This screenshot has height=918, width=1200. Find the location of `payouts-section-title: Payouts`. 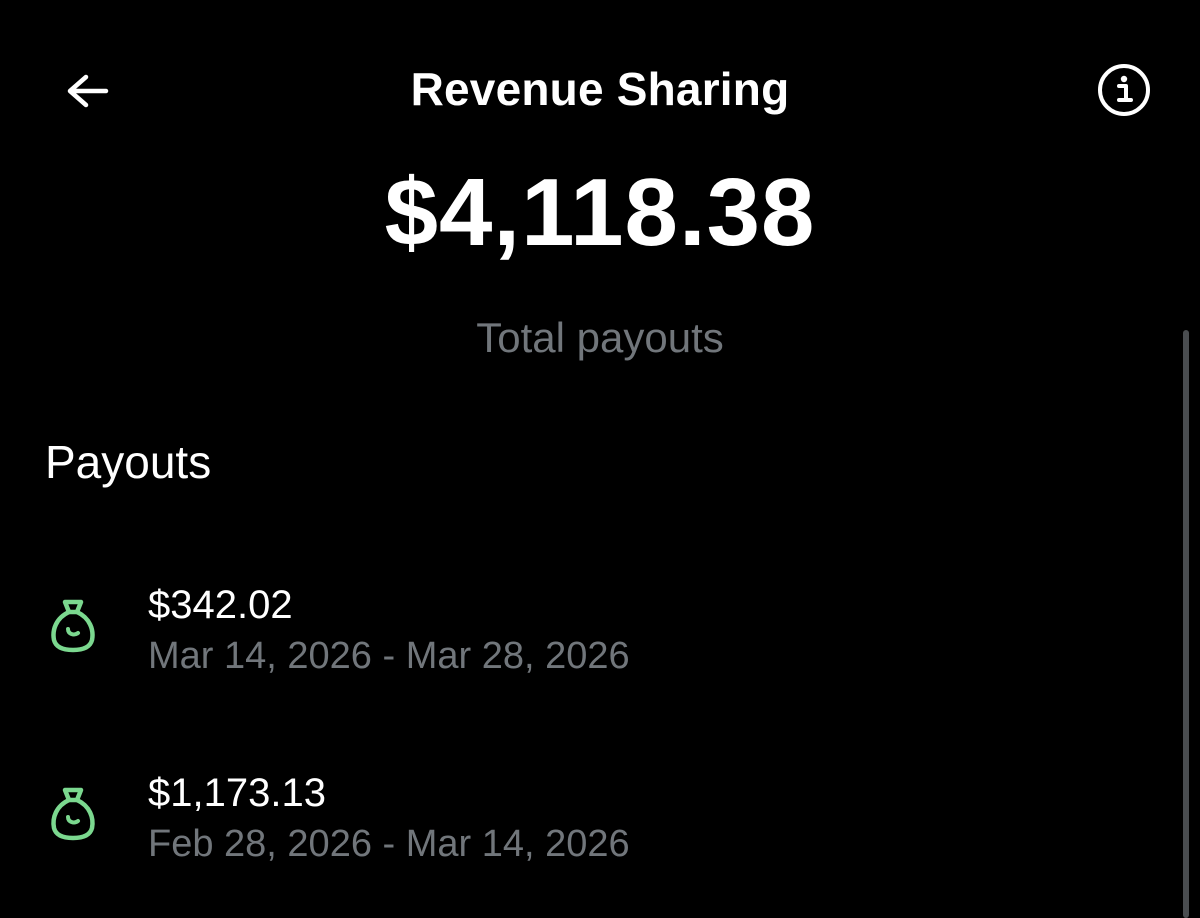

payouts-section-title: Payouts is located at coordinates (128, 462).